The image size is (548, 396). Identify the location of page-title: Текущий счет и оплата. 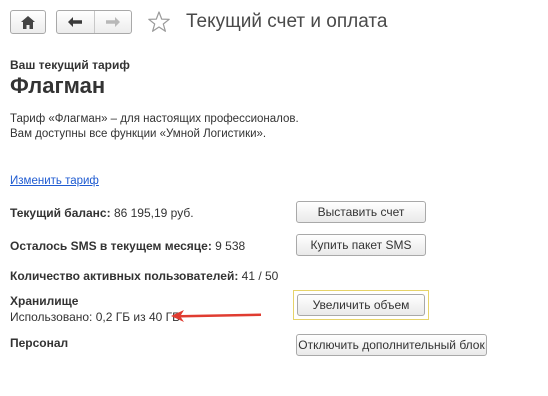
(287, 21).